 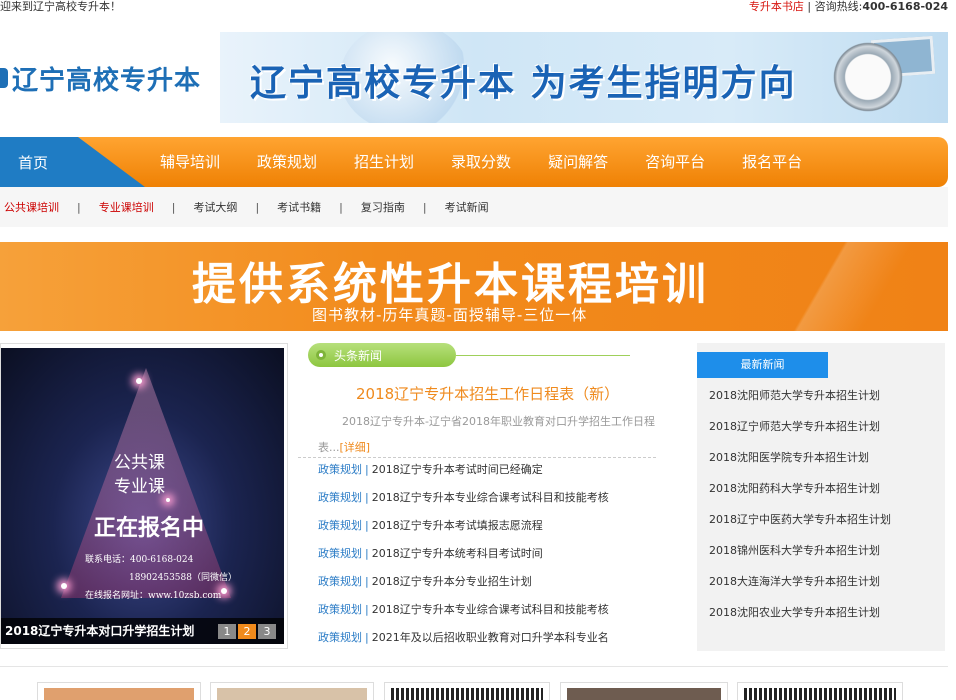 What do you see at coordinates (487, 393) in the screenshot?
I see `headline-title: 2018辽宁专升本招生工作日程表（新）` at bounding box center [487, 393].